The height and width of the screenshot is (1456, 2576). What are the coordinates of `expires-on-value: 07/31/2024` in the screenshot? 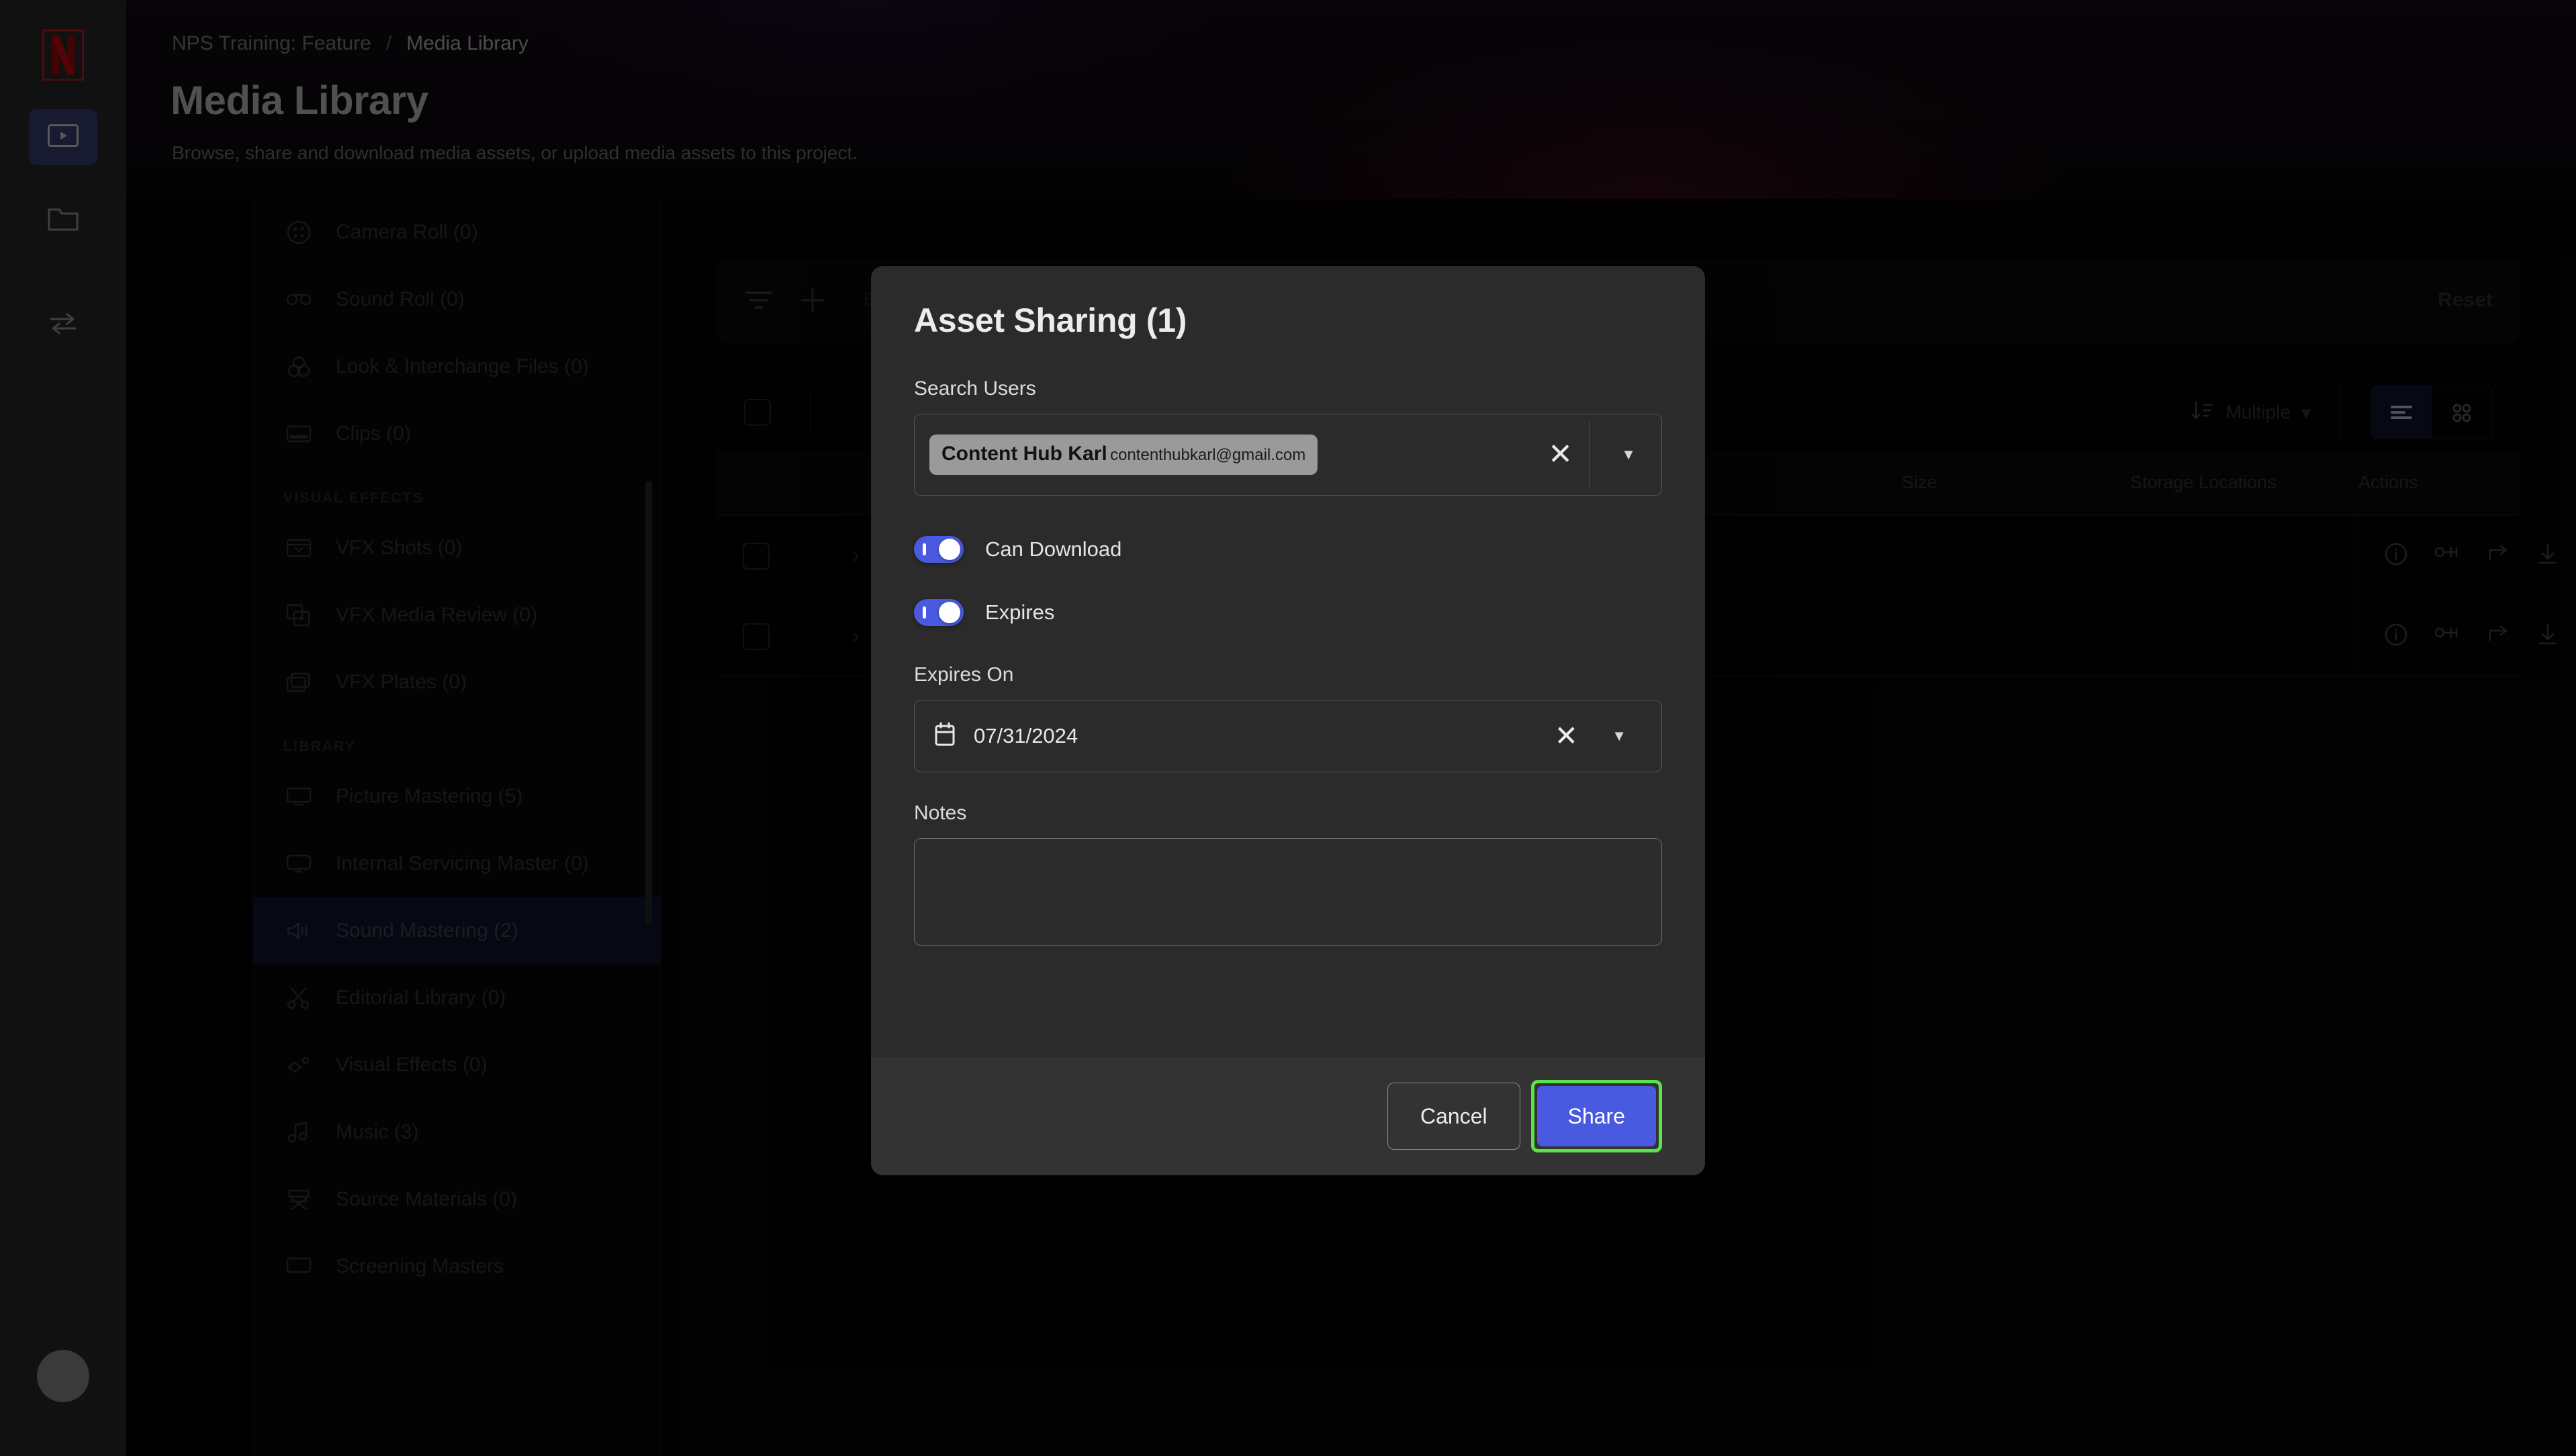 It's located at (1026, 735).